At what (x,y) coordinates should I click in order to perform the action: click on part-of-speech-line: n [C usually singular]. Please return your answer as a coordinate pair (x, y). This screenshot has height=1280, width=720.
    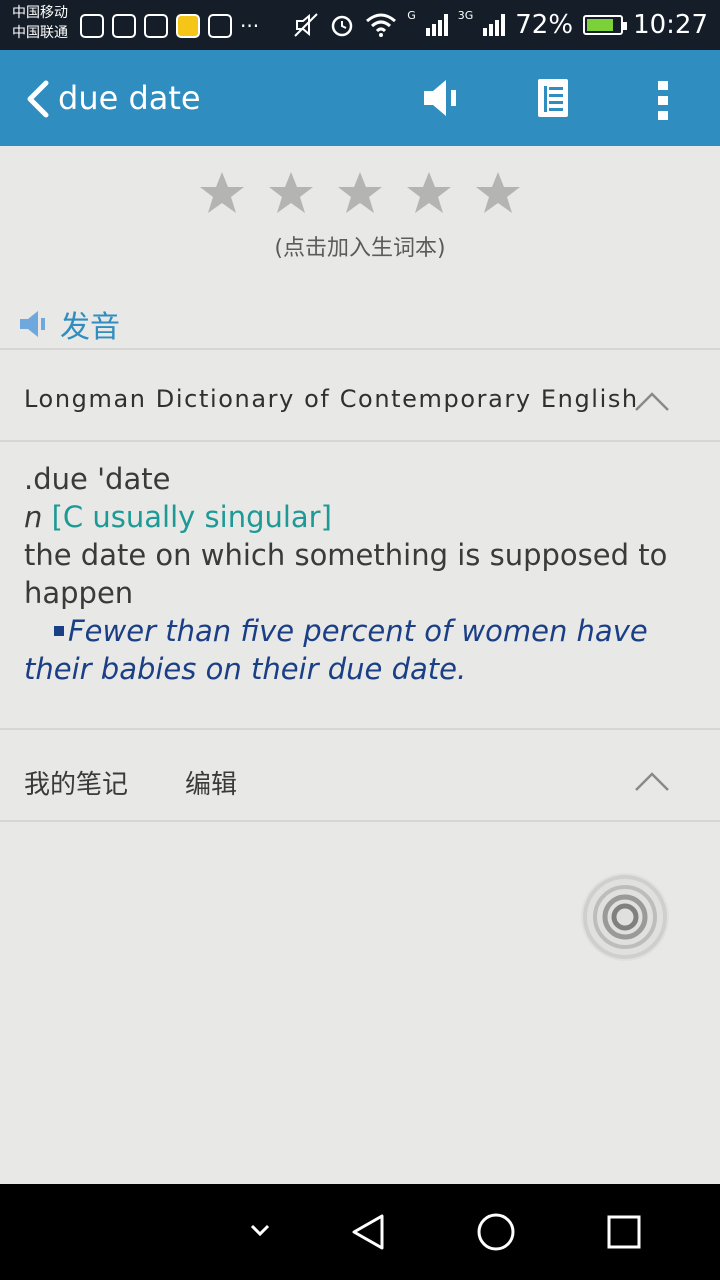
    Looking at the image, I should click on (359, 517).